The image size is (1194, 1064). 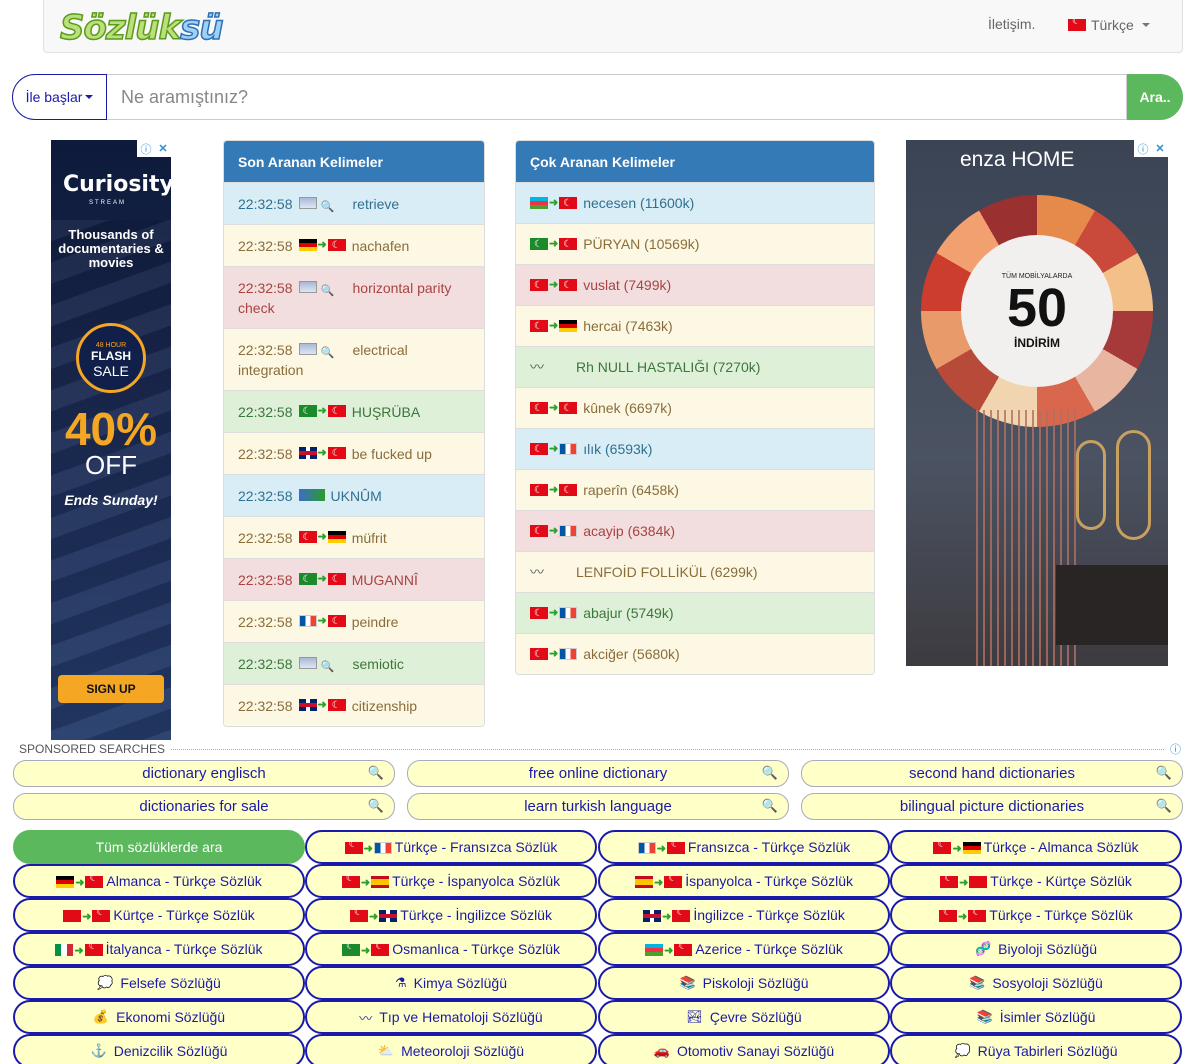 I want to click on recent-search-row: 22:32:58 ➜ peindre, so click(x=354, y=621).